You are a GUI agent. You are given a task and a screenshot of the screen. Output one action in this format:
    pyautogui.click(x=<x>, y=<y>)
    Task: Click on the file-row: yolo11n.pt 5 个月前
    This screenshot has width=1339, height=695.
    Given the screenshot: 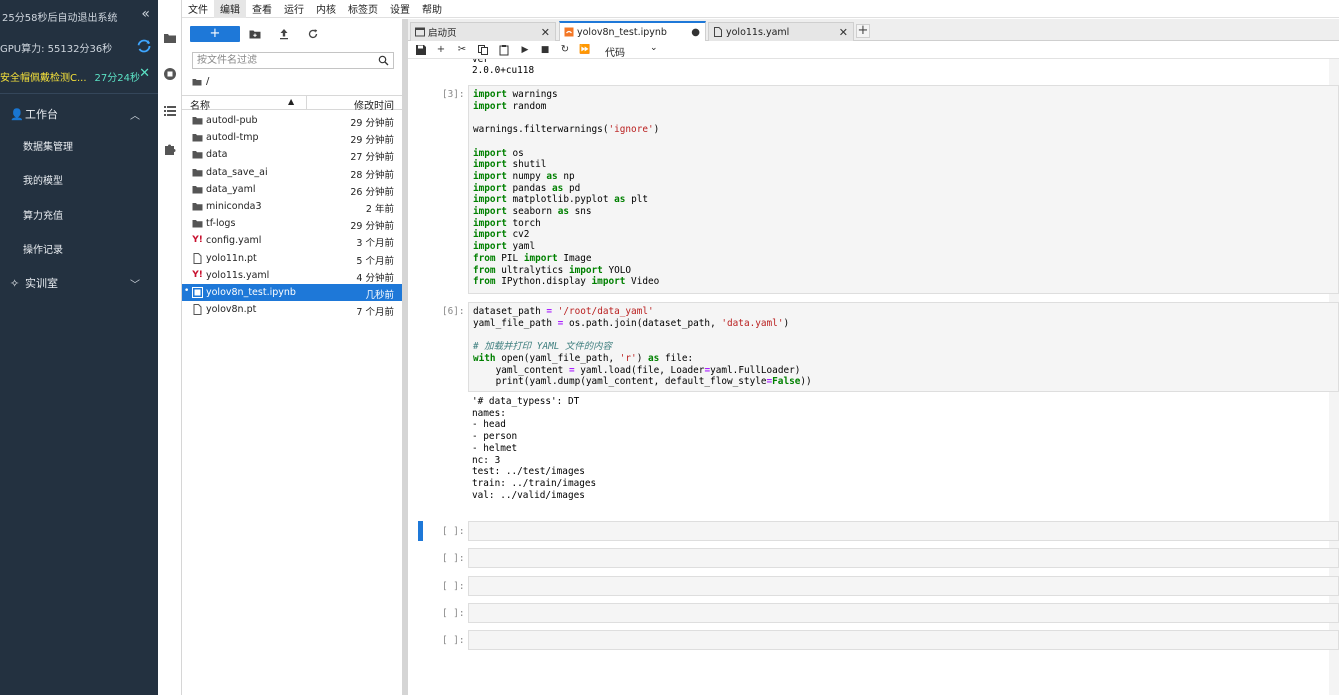 What is the action you would take?
    pyautogui.click(x=292, y=258)
    